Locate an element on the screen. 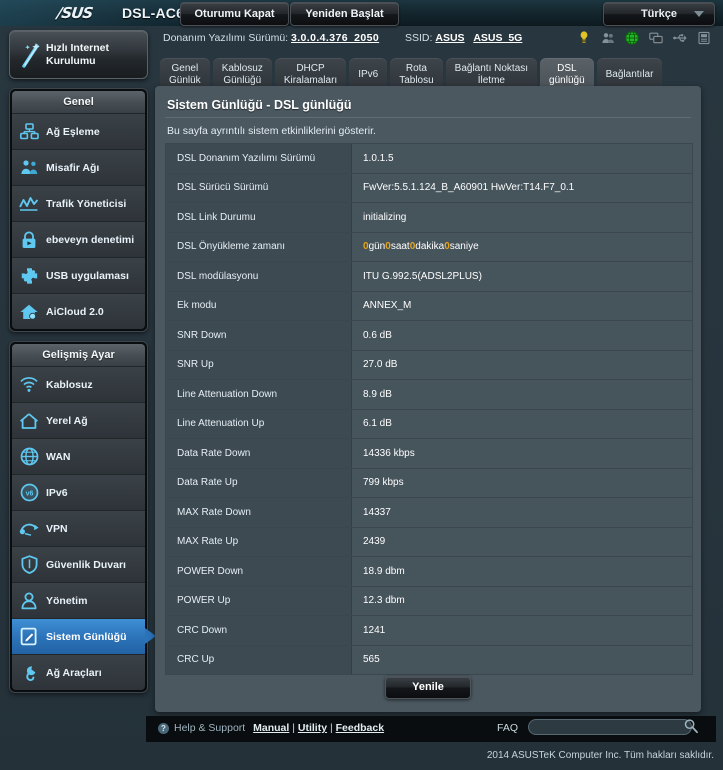 The height and width of the screenshot is (770, 723). logout-button: Oturumu Kapat is located at coordinates (234, 14).